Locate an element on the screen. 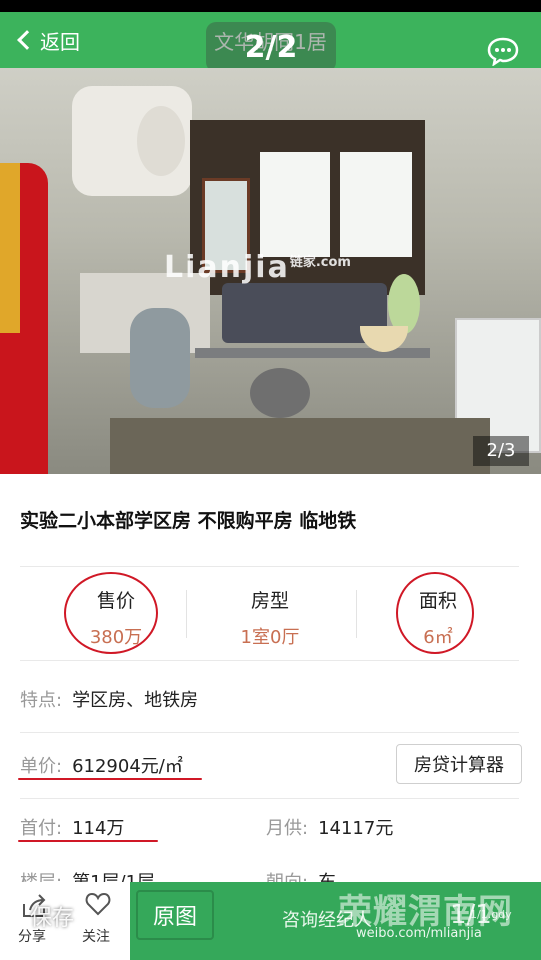  photo-gas-tank is located at coordinates (160, 358).